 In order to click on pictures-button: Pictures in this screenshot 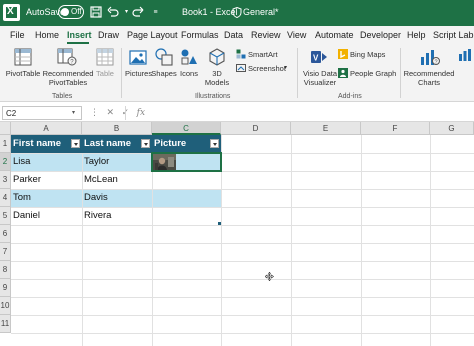, I will do `click(138, 73)`.